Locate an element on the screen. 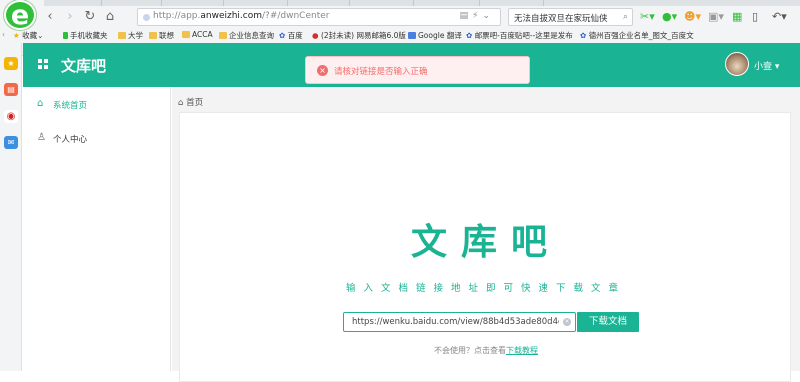  bookmark-item: 联想 is located at coordinates (161, 35).